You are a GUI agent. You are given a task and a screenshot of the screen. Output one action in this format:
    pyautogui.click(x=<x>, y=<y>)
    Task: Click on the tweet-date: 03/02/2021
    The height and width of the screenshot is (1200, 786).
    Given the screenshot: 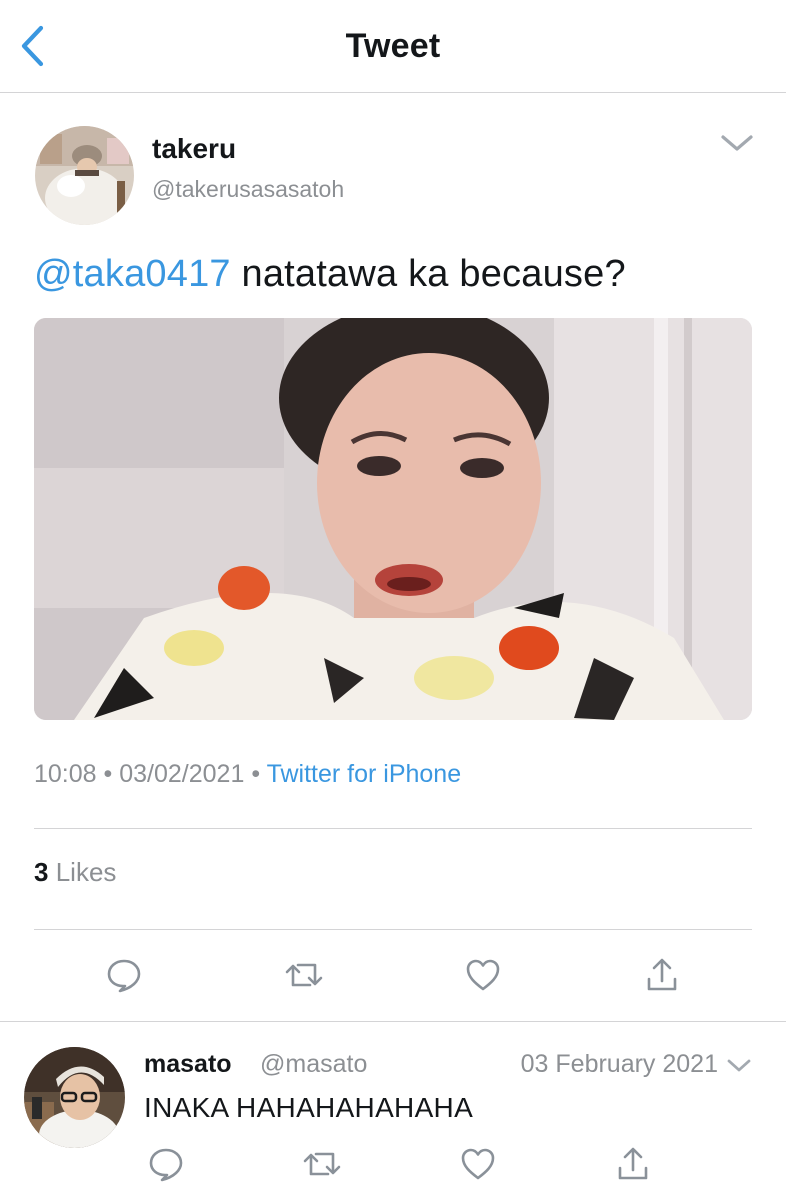 What is the action you would take?
    pyautogui.click(x=182, y=774)
    